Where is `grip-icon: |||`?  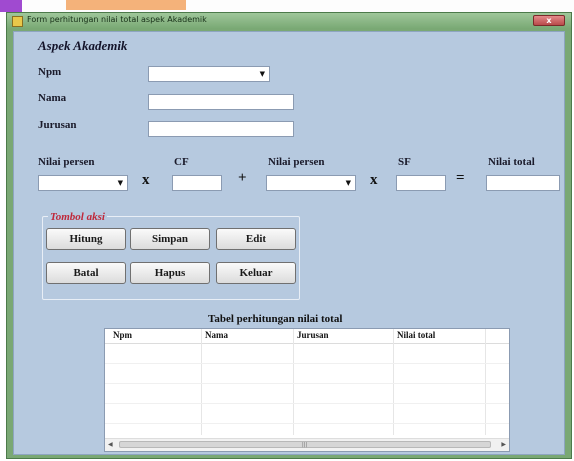 grip-icon: ||| is located at coordinates (305, 445).